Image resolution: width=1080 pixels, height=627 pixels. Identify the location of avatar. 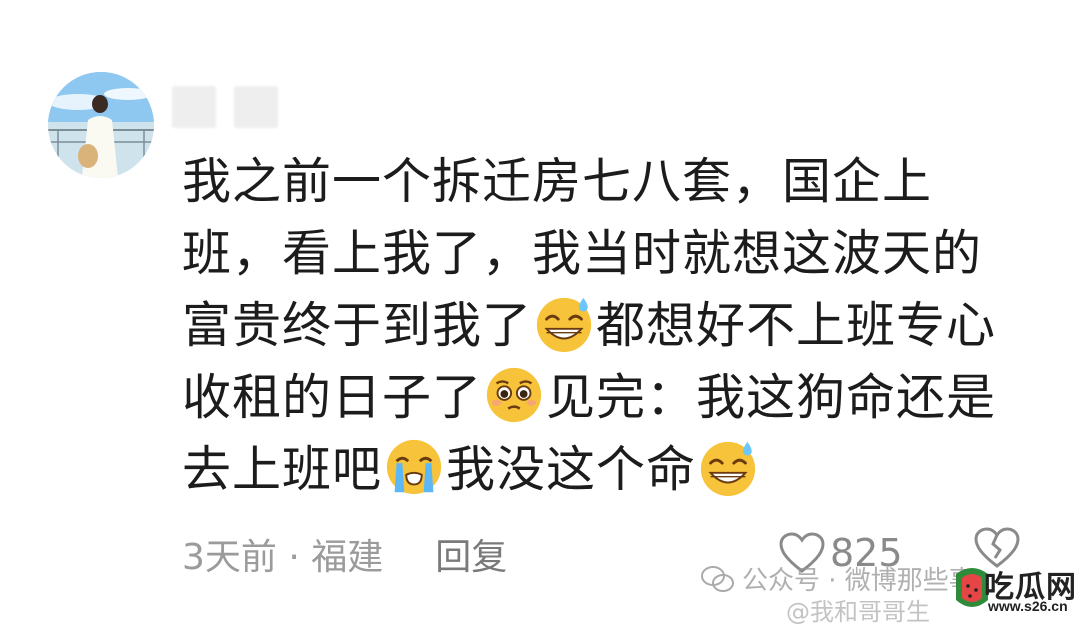
(101, 125).